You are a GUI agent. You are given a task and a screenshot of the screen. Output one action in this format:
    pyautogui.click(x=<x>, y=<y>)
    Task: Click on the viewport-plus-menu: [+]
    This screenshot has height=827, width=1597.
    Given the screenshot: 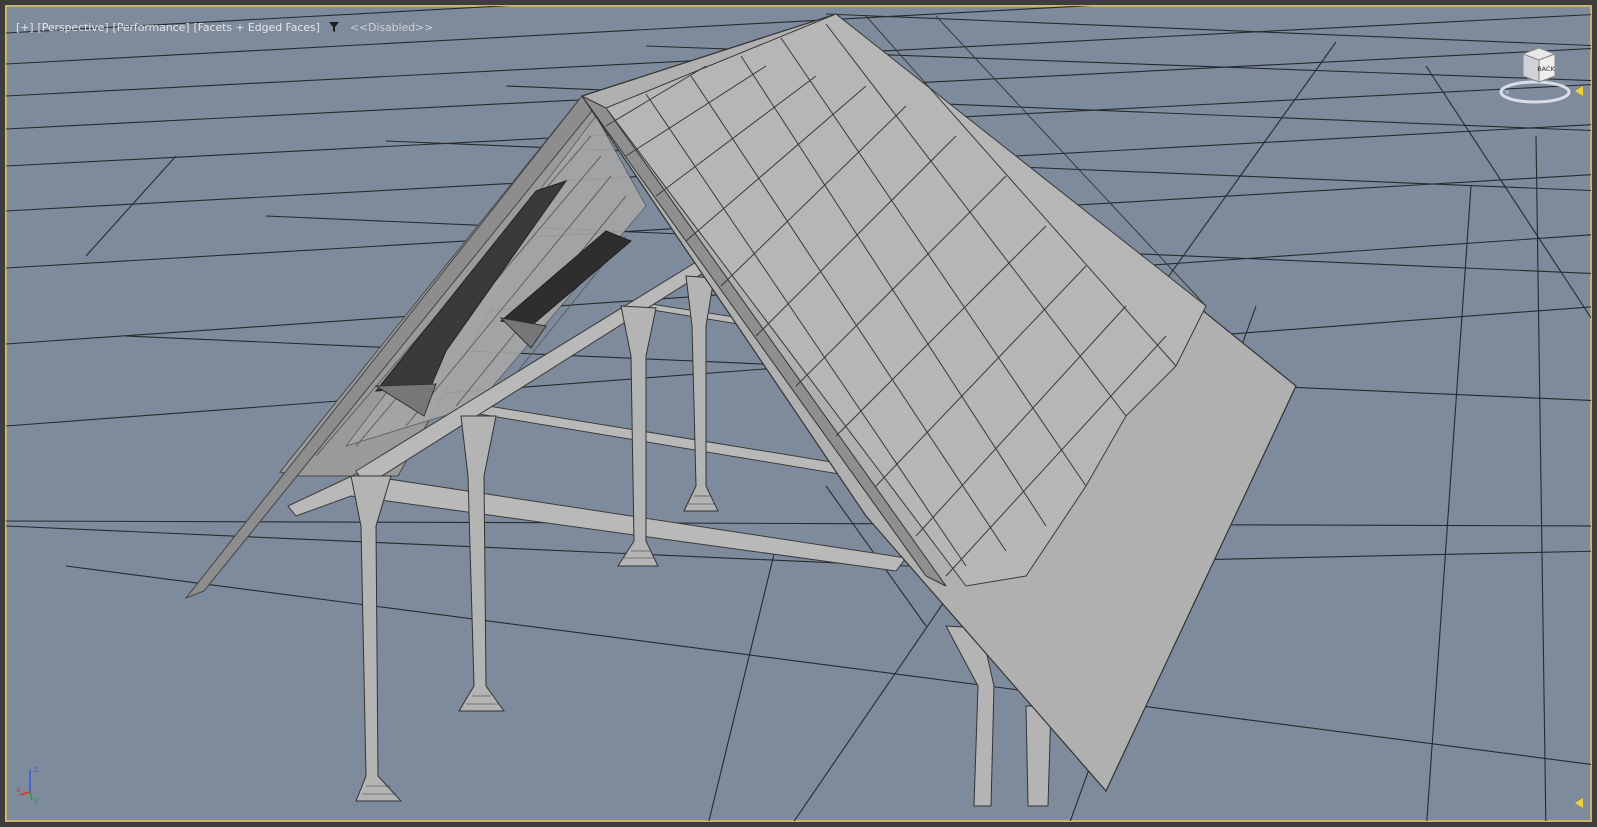 What is the action you would take?
    pyautogui.click(x=25, y=27)
    